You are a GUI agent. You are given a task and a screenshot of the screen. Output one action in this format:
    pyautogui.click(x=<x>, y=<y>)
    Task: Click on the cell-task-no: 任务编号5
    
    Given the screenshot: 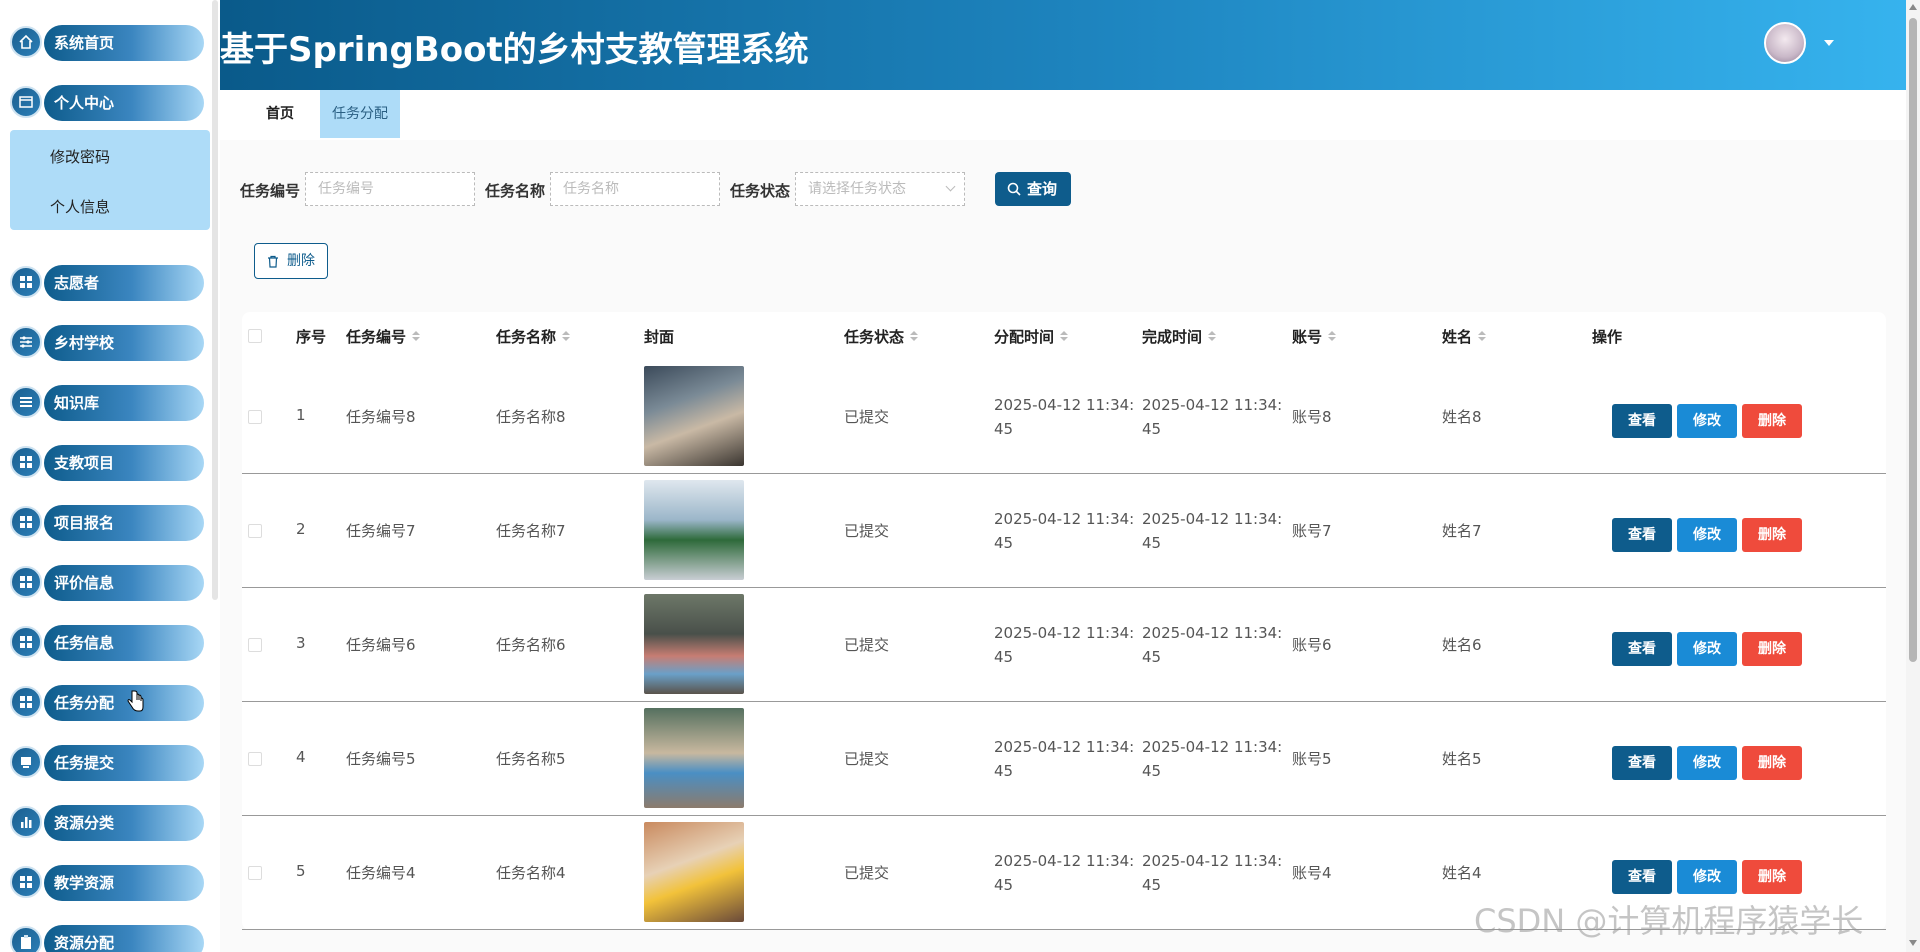 What is the action you would take?
    pyautogui.click(x=381, y=759)
    